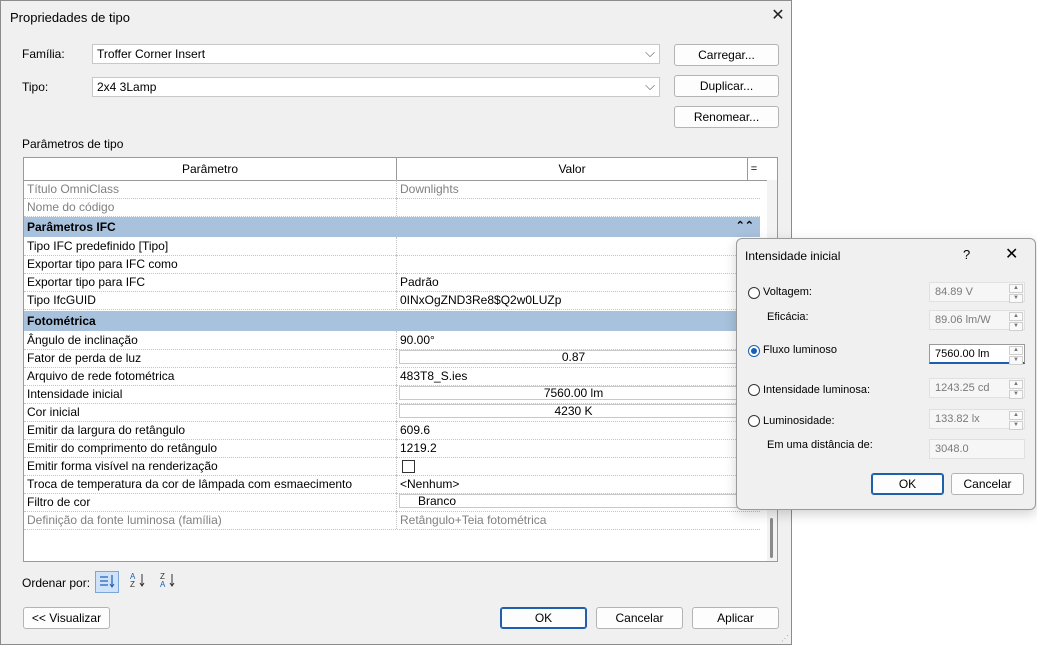 This screenshot has height=646, width=1037. Describe the element at coordinates (754, 390) in the screenshot. I see `luminous-intensity-radio` at that location.